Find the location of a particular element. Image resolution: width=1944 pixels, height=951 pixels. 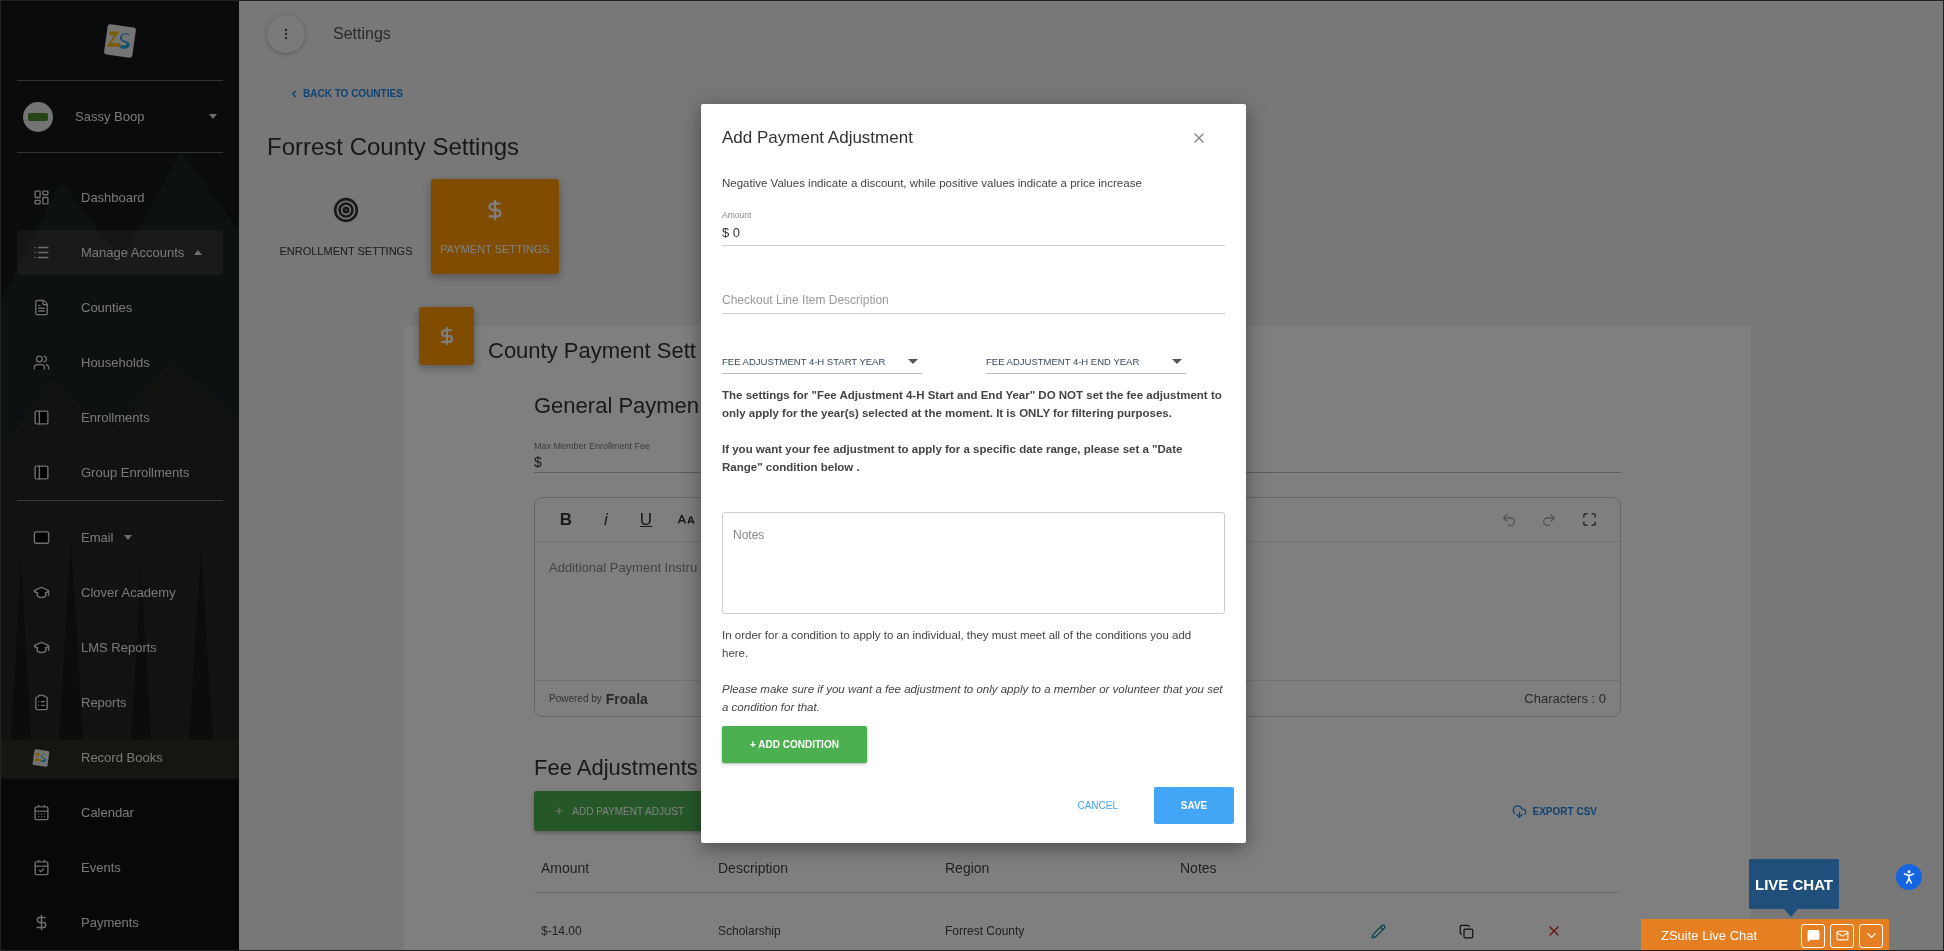

character-count: Characters : 0 is located at coordinates (1565, 698).